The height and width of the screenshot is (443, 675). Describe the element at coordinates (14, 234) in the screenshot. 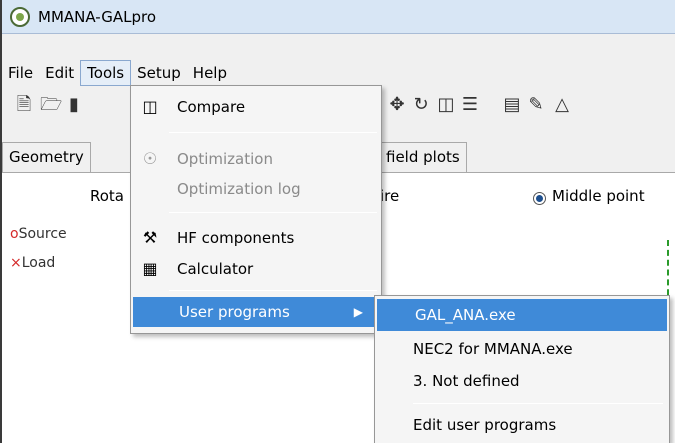

I see `source-marker-icon: o` at that location.